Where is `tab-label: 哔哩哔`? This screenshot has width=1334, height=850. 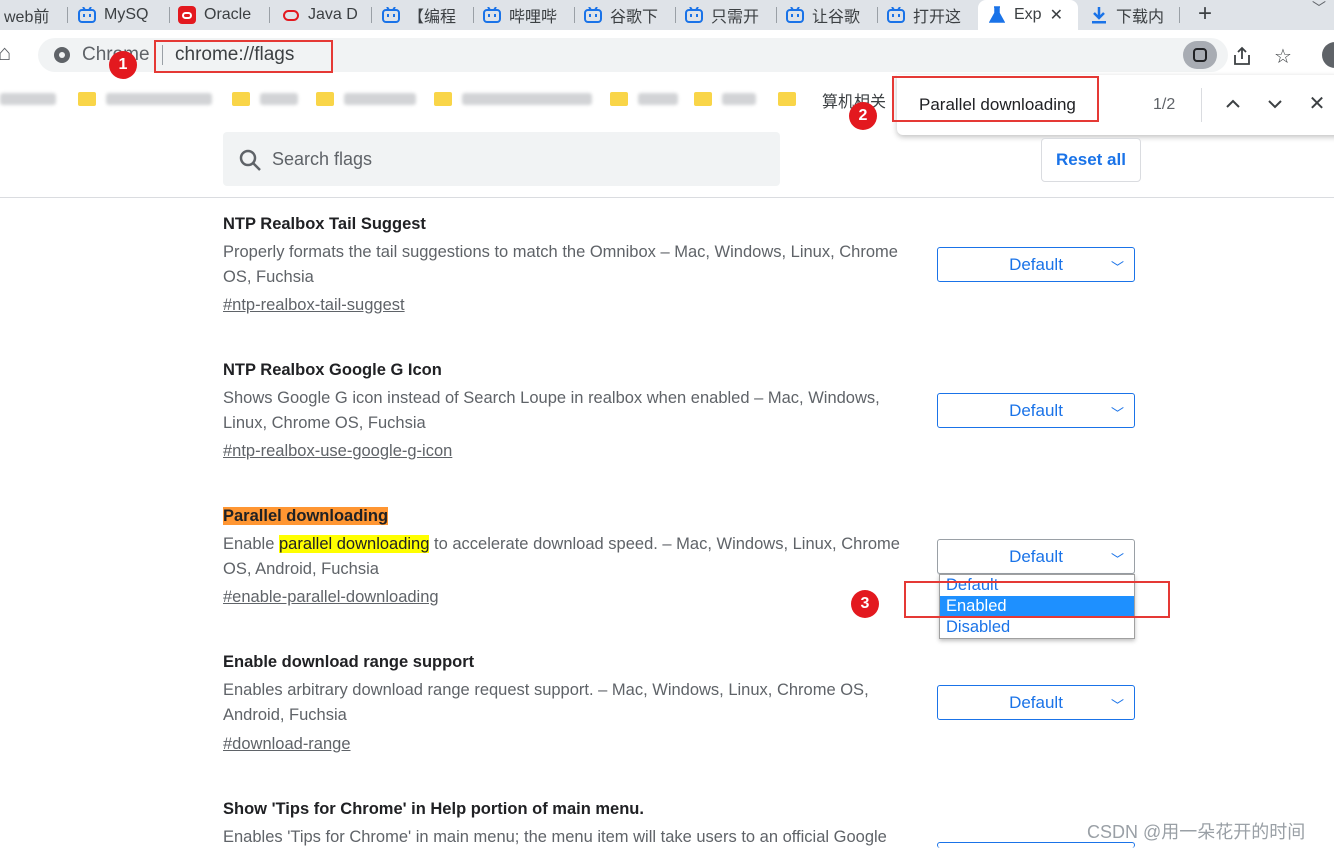 tab-label: 哔哩哔 is located at coordinates (533, 17).